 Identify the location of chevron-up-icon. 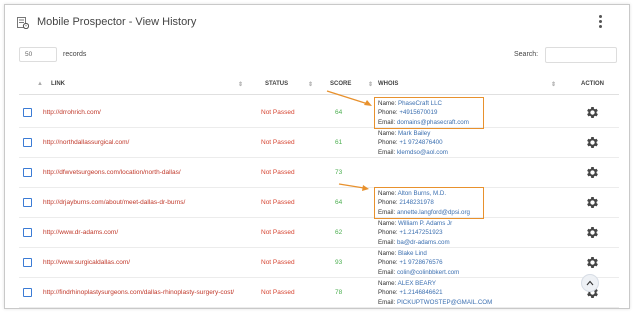
(590, 283).